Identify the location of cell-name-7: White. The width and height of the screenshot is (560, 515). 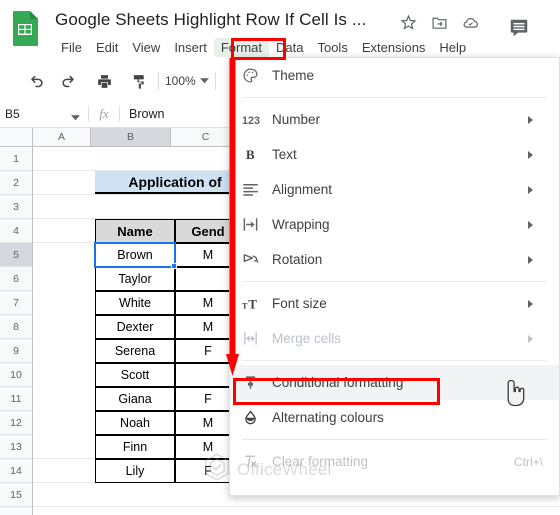
(135, 303).